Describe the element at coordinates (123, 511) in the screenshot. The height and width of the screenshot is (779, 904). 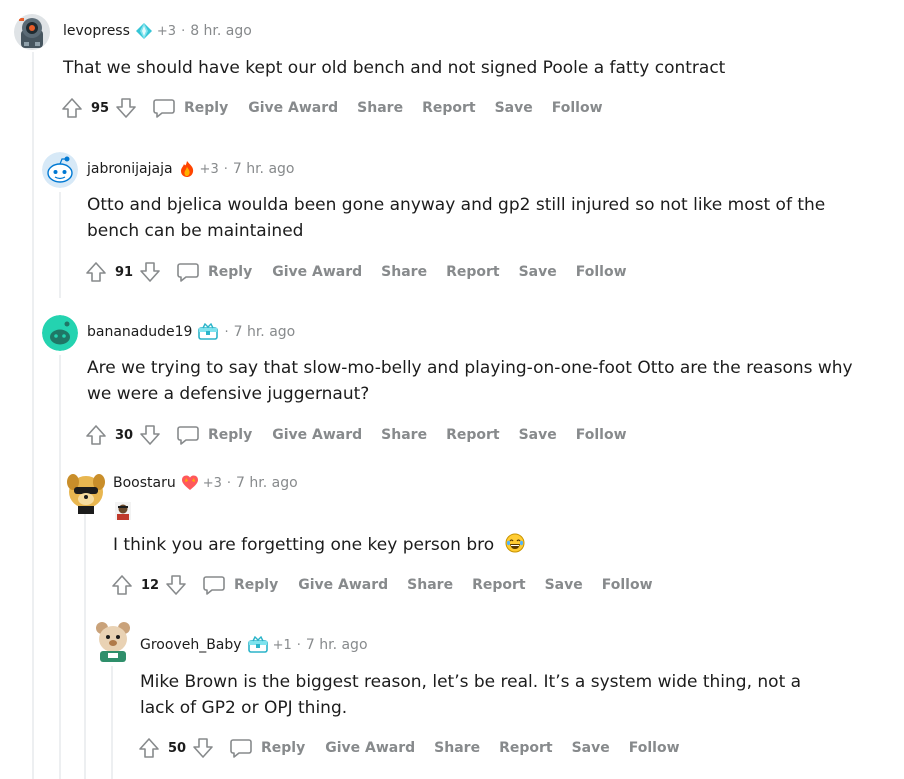
I see `user-flair-avatar-icon` at that location.